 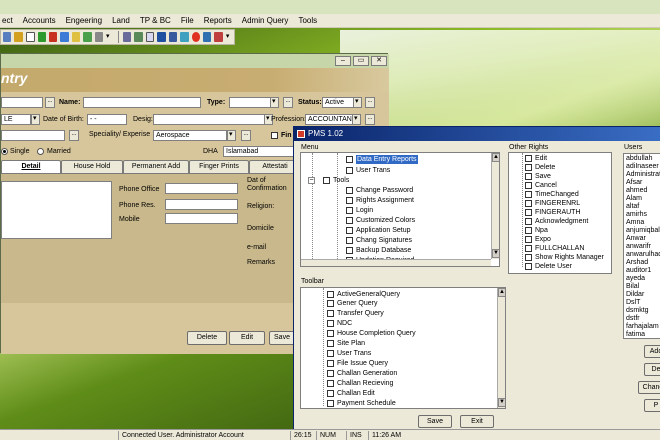 What do you see at coordinates (274, 102) in the screenshot?
I see `type-dropdown-button` at bounding box center [274, 102].